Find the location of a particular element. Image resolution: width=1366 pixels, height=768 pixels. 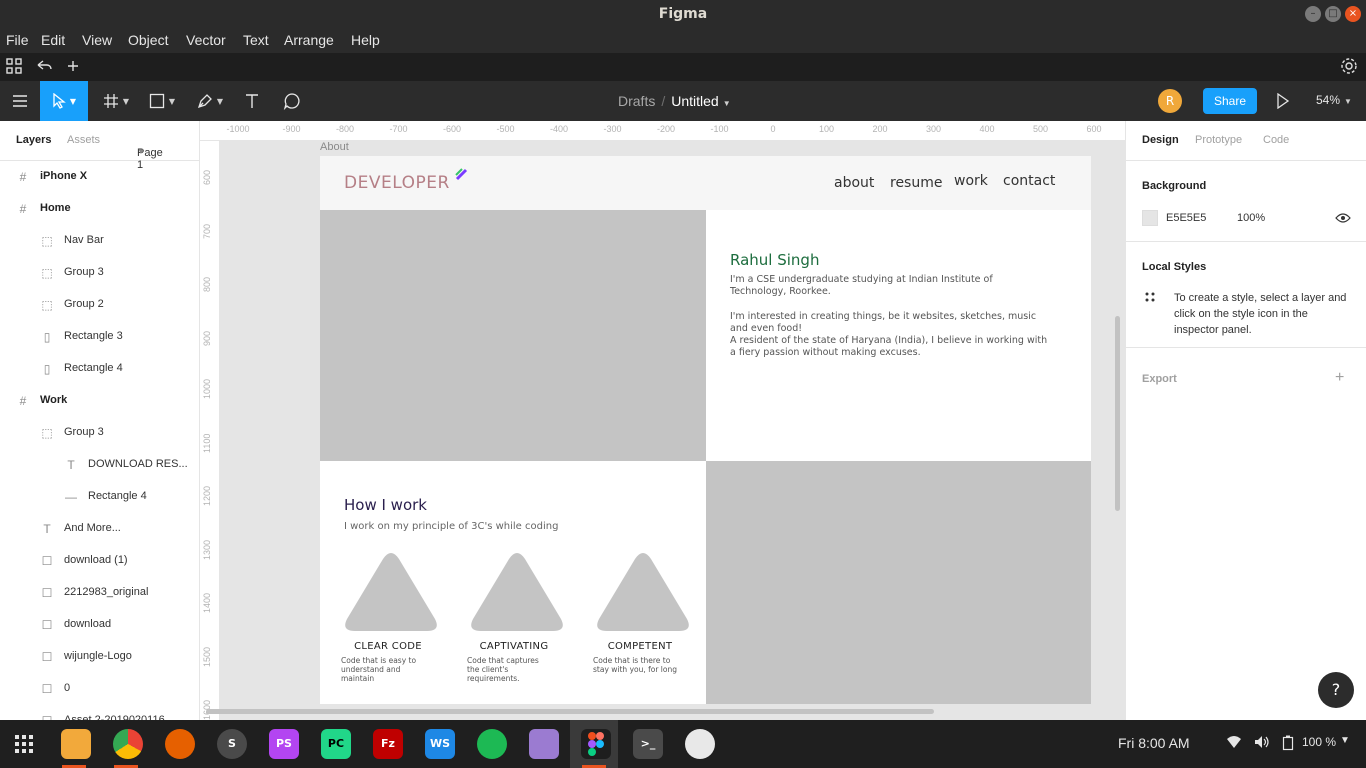

frame-tool: ▼ is located at coordinates (116, 101).